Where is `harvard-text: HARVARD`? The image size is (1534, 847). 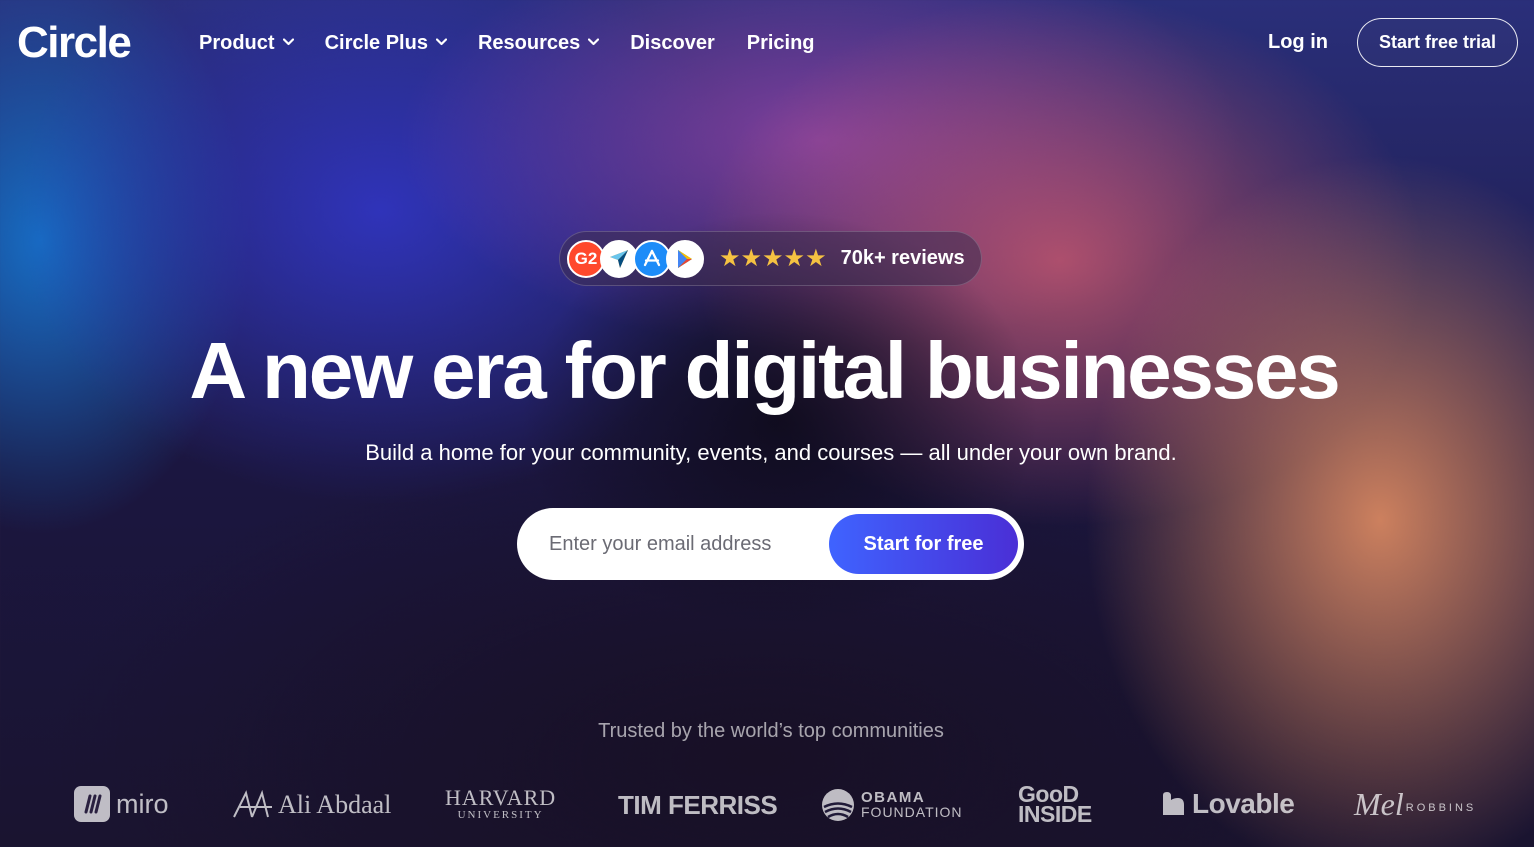
harvard-text: HARVARD is located at coordinates (501, 797).